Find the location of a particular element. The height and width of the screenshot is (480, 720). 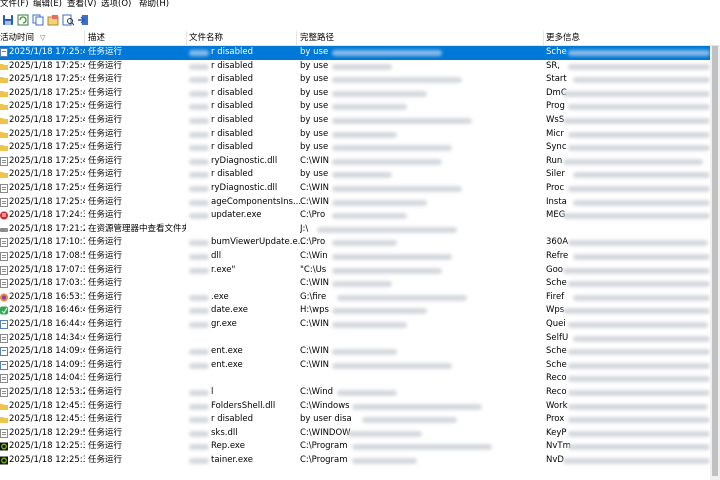

table-row: 2025/1/18 17:21:24在资源管理器中查看文件夹J:\ is located at coordinates (355, 230).